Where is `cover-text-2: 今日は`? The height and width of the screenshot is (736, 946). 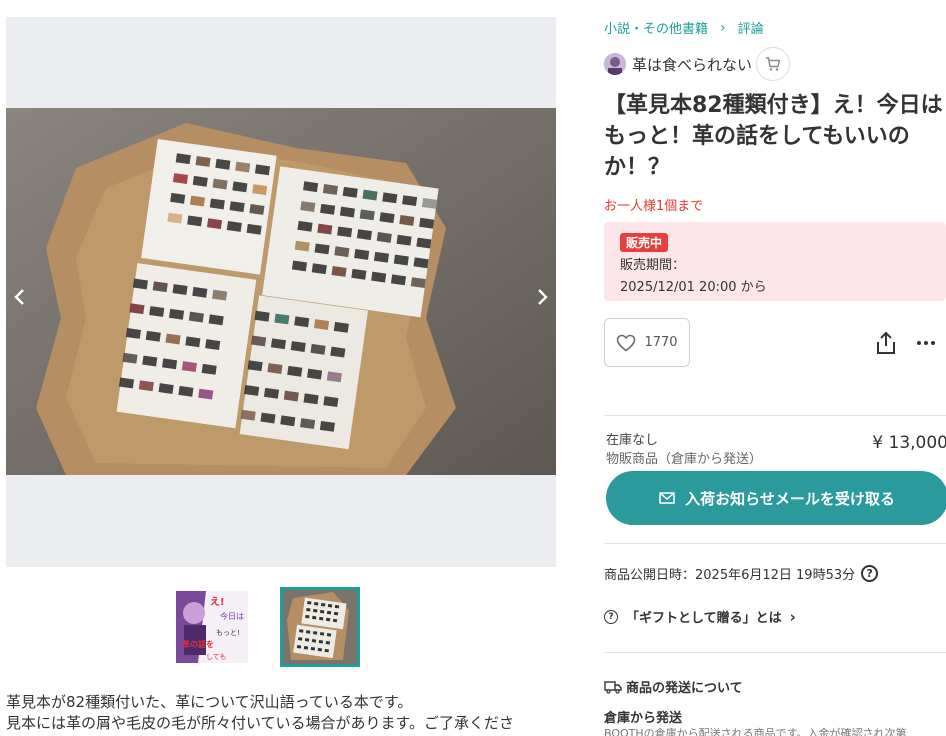
cover-text-2: 今日は is located at coordinates (232, 616).